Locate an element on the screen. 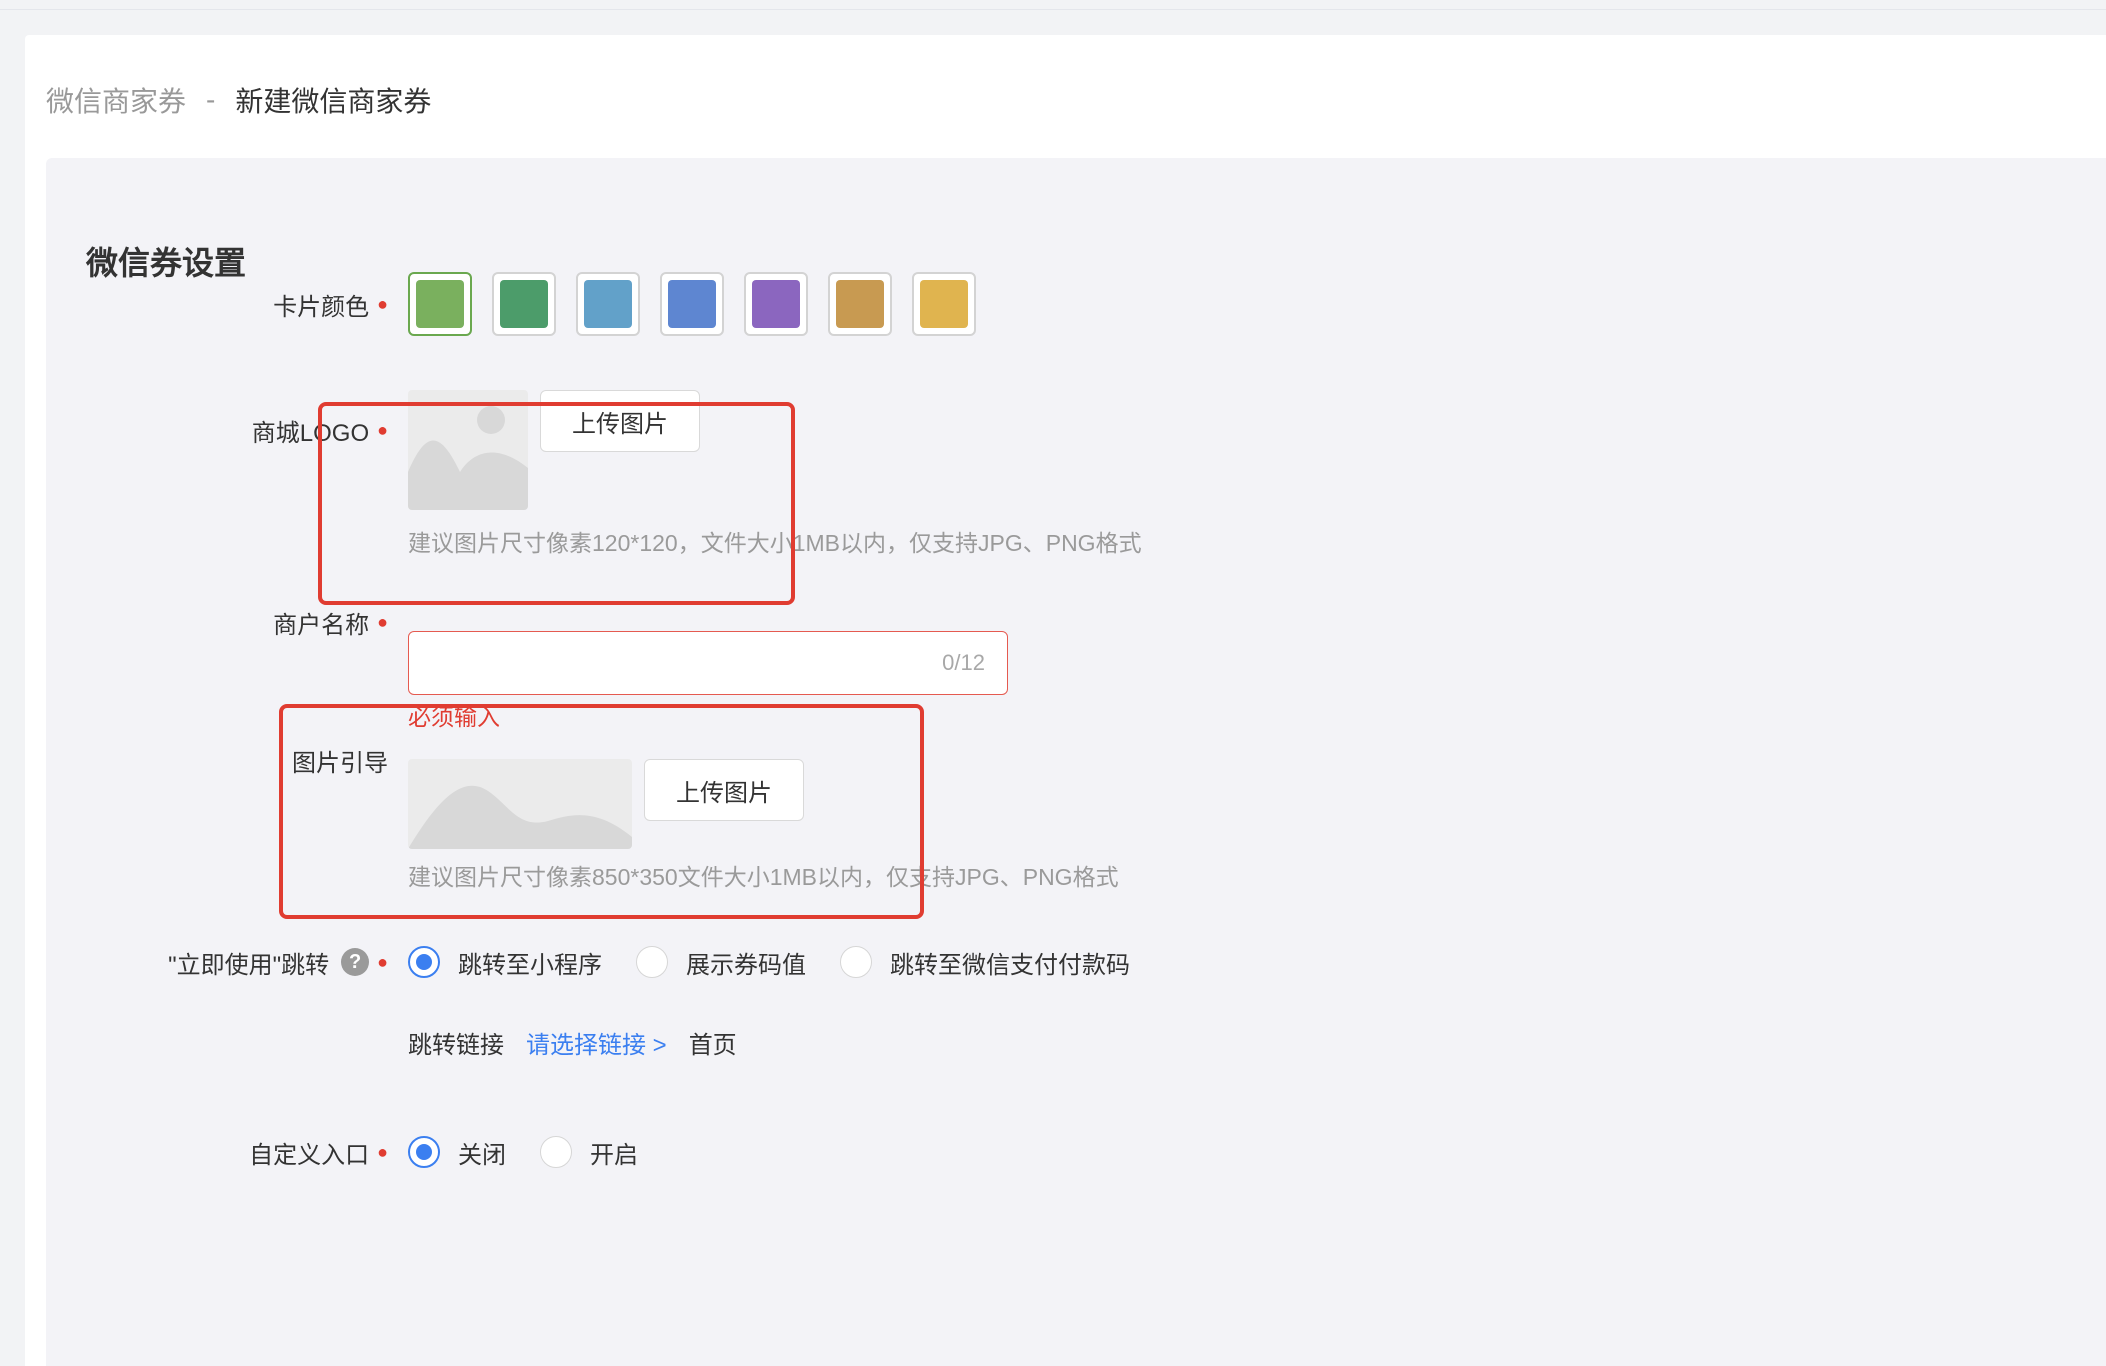  select-link-button: 请选择链接 > is located at coordinates (596, 1042).